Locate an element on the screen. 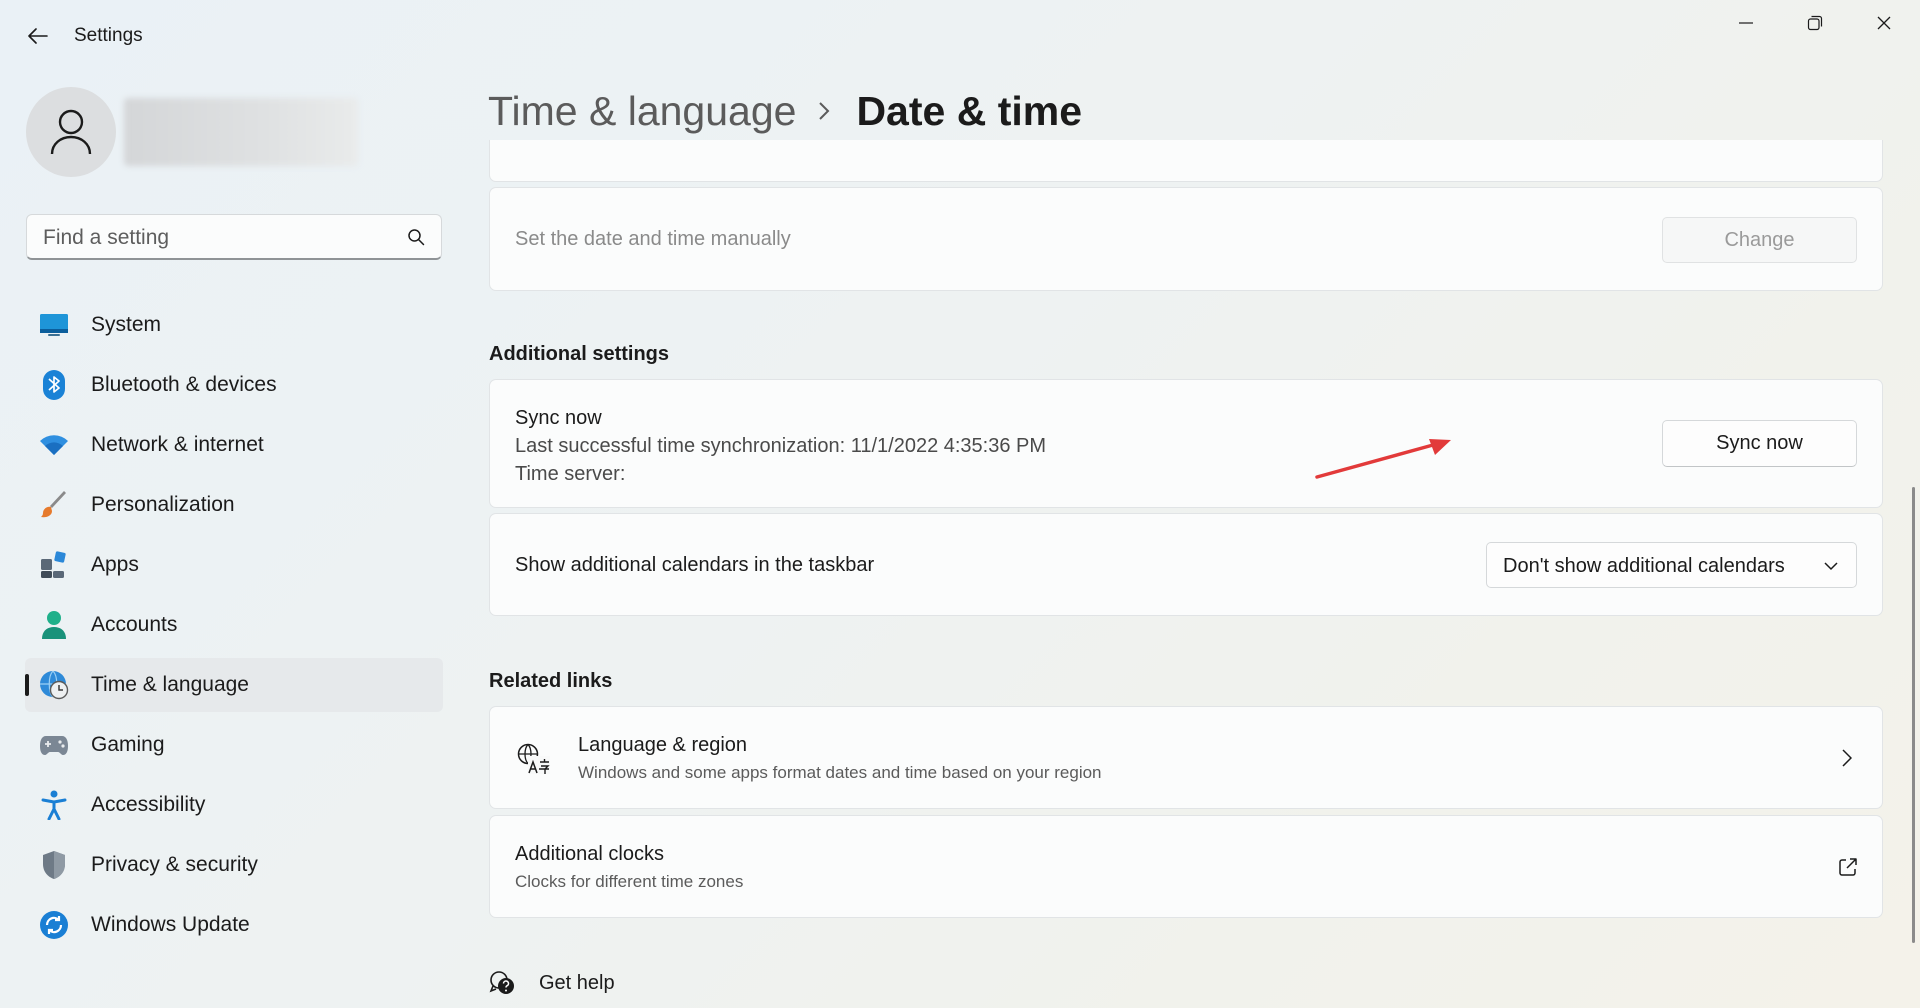 The height and width of the screenshot is (1008, 1920). open-external-icon is located at coordinates (1848, 867).